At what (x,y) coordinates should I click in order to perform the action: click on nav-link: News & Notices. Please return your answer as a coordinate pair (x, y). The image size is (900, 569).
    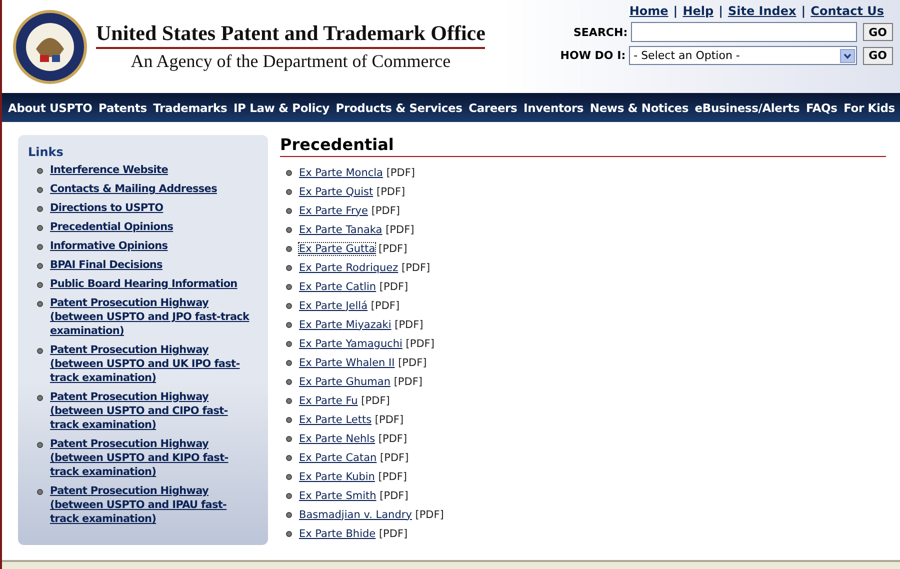
    Looking at the image, I should click on (639, 107).